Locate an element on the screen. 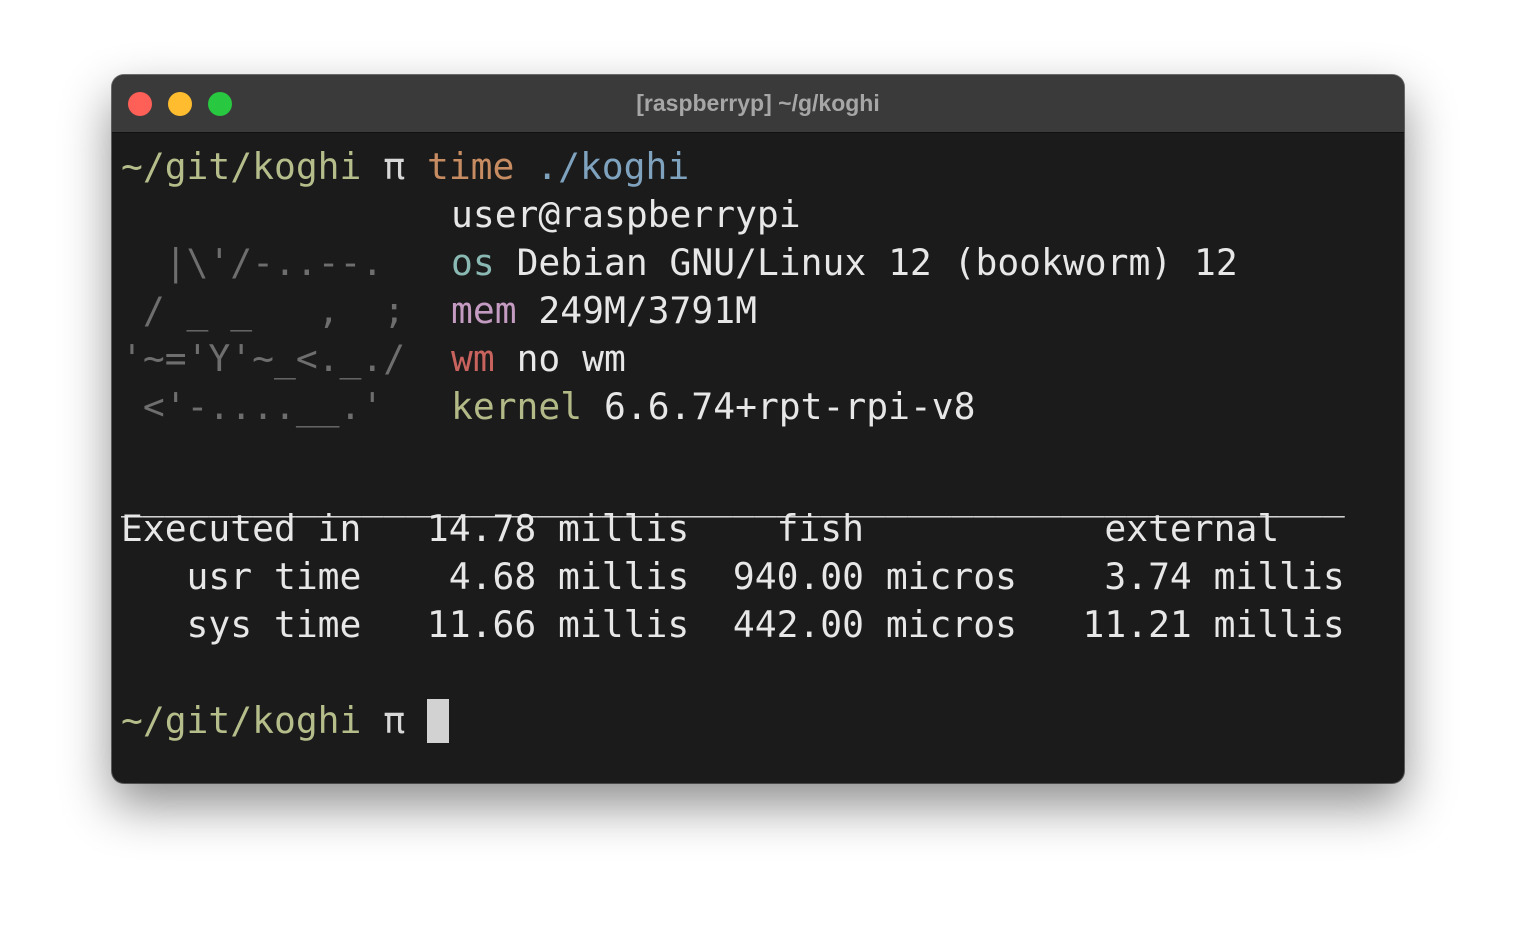 This screenshot has width=1516, height=932. os-info: os Debian GNU/Linux 12 (bookworm) 12 is located at coordinates (844, 263).